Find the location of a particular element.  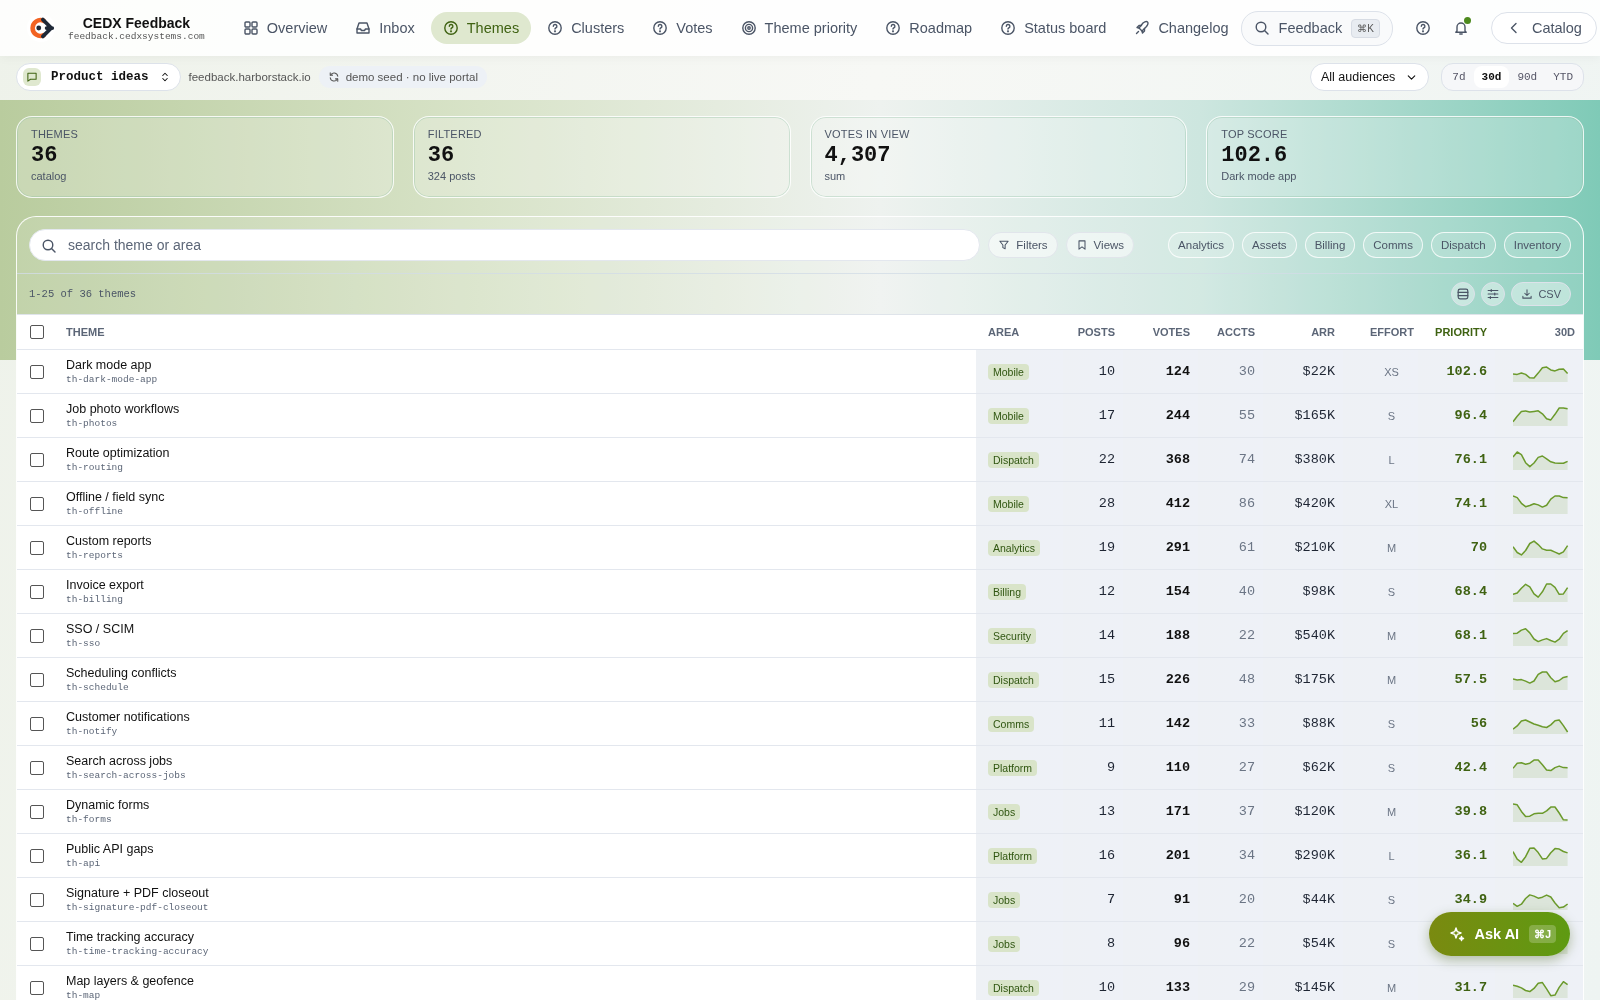

area-filter-chip: Dispatch is located at coordinates (1463, 245).